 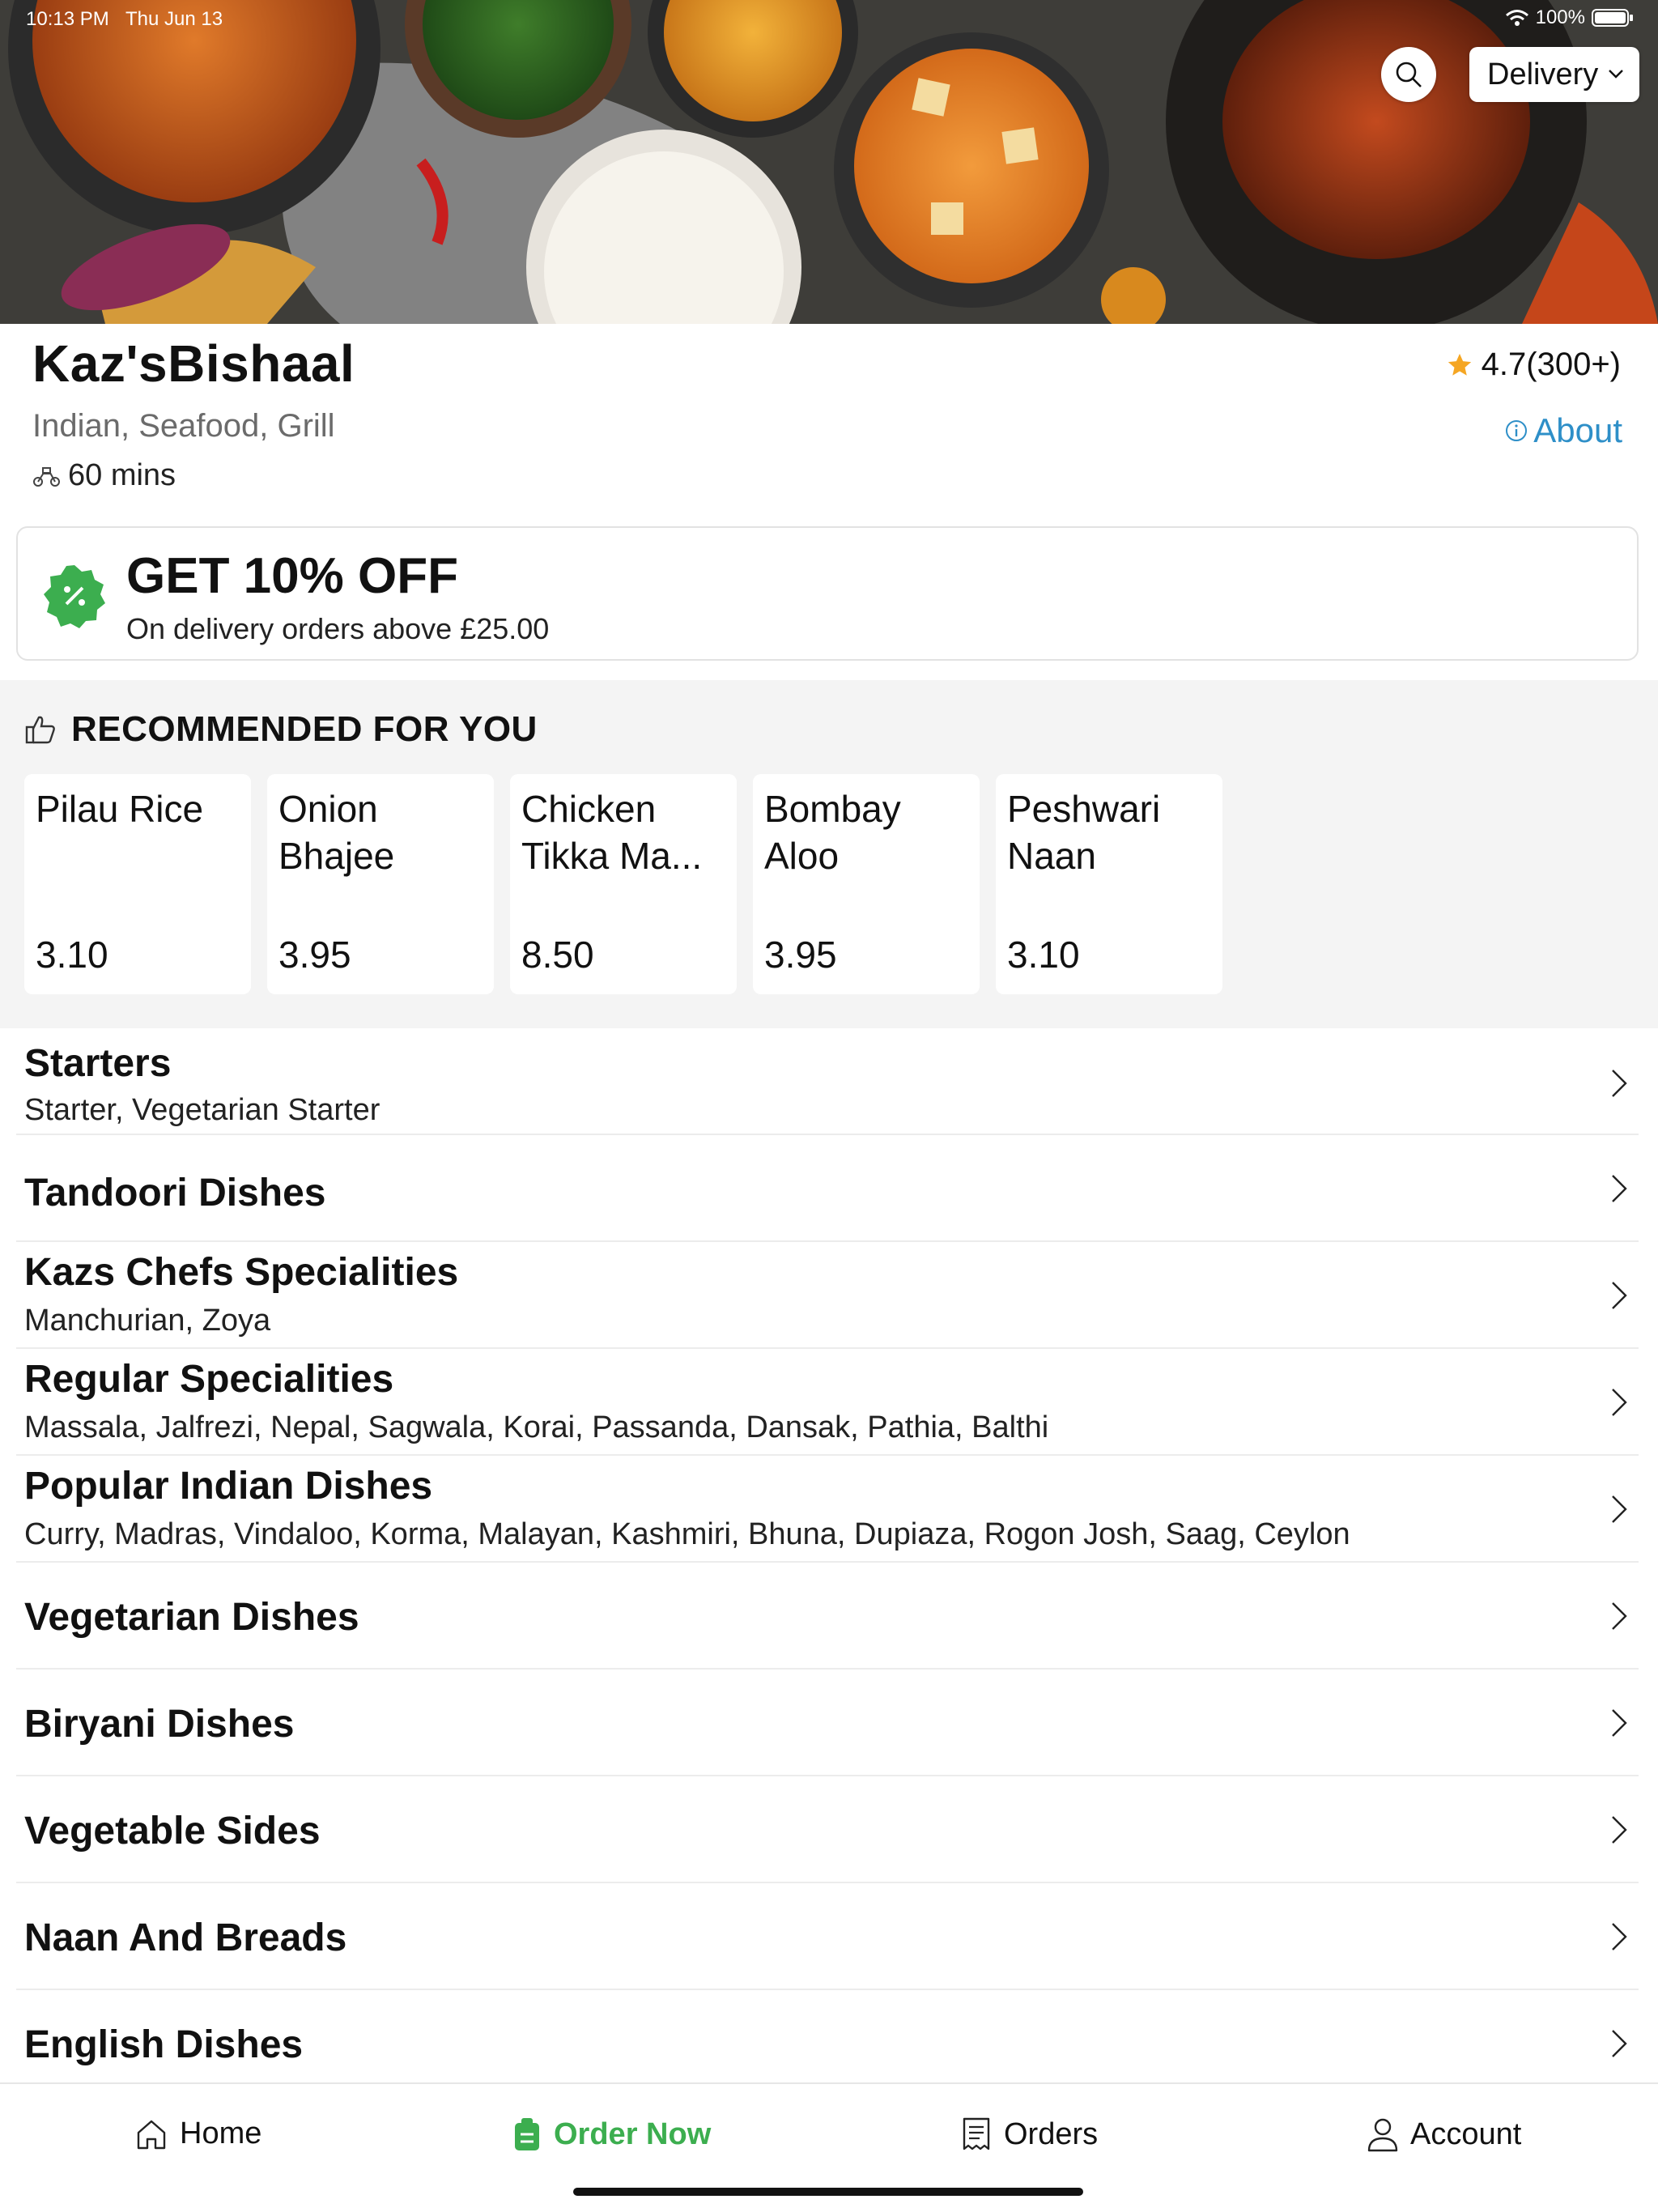 What do you see at coordinates (1551, 364) in the screenshot?
I see `rating-value: 4.7(300+)` at bounding box center [1551, 364].